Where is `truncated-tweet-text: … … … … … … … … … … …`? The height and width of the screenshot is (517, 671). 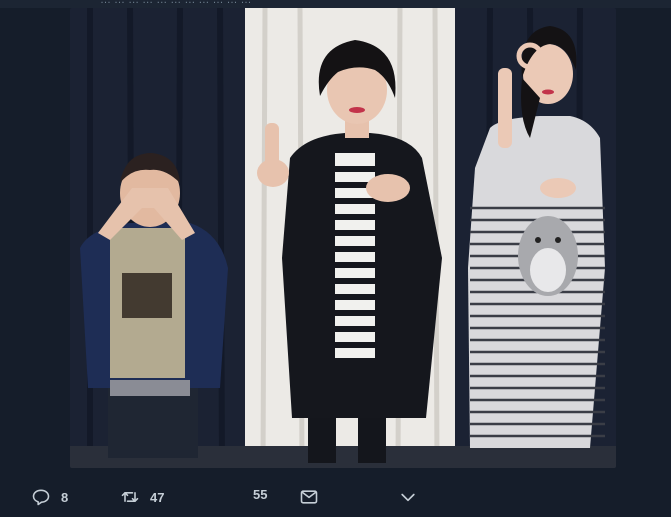
truncated-tweet-text: … … … … … … … … … … … is located at coordinates (176, 3).